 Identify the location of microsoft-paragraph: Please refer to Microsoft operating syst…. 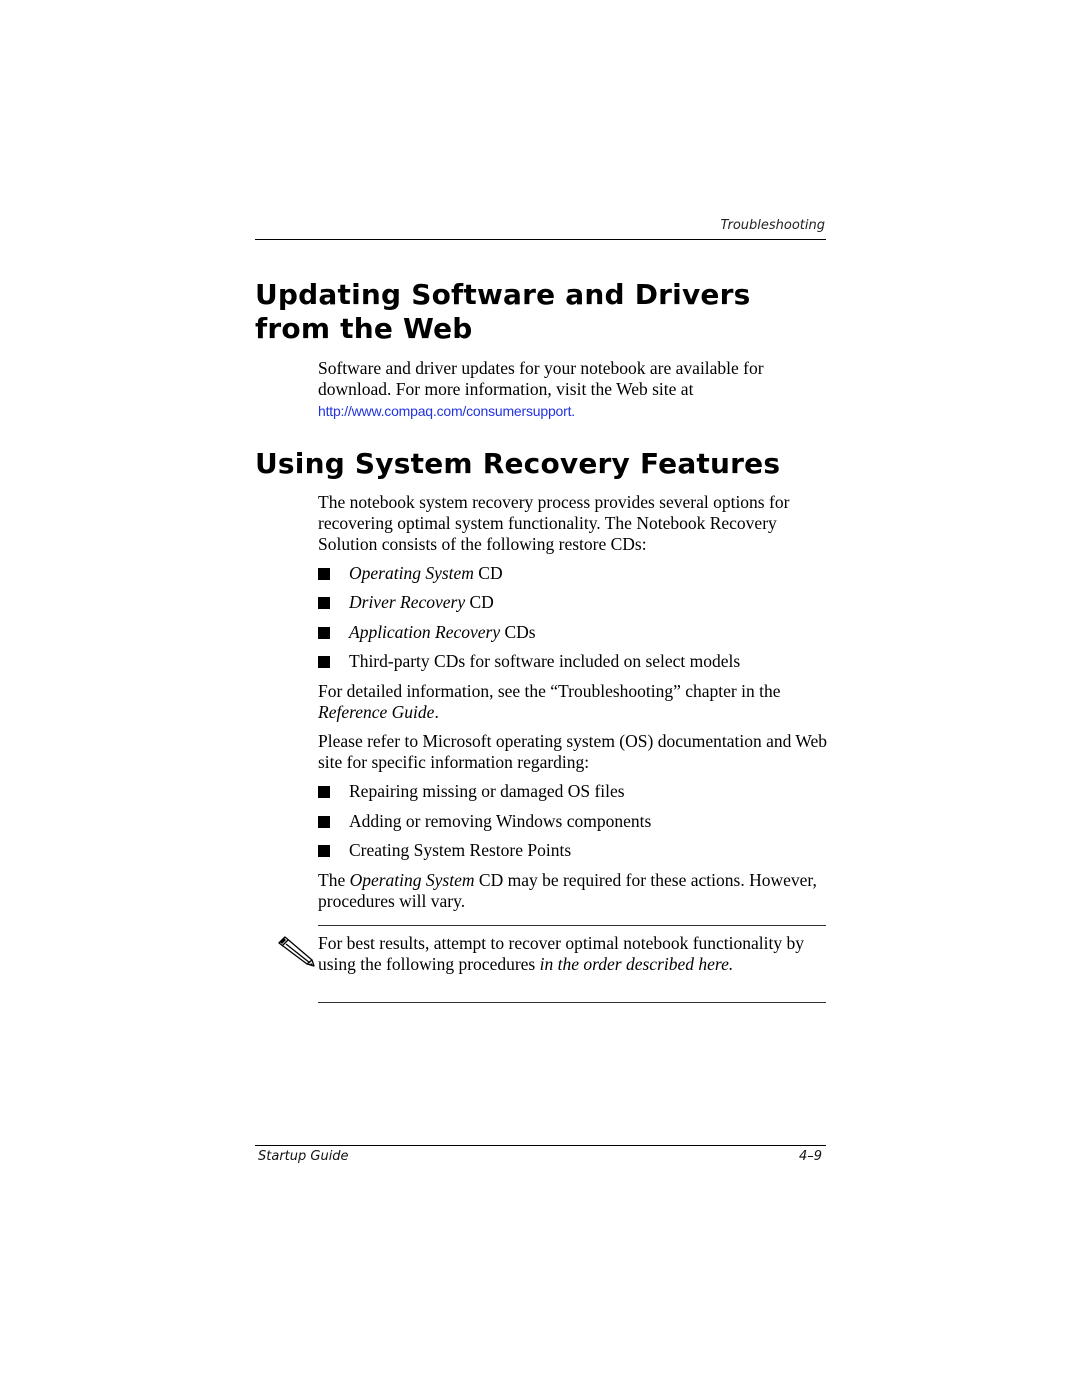
(573, 752).